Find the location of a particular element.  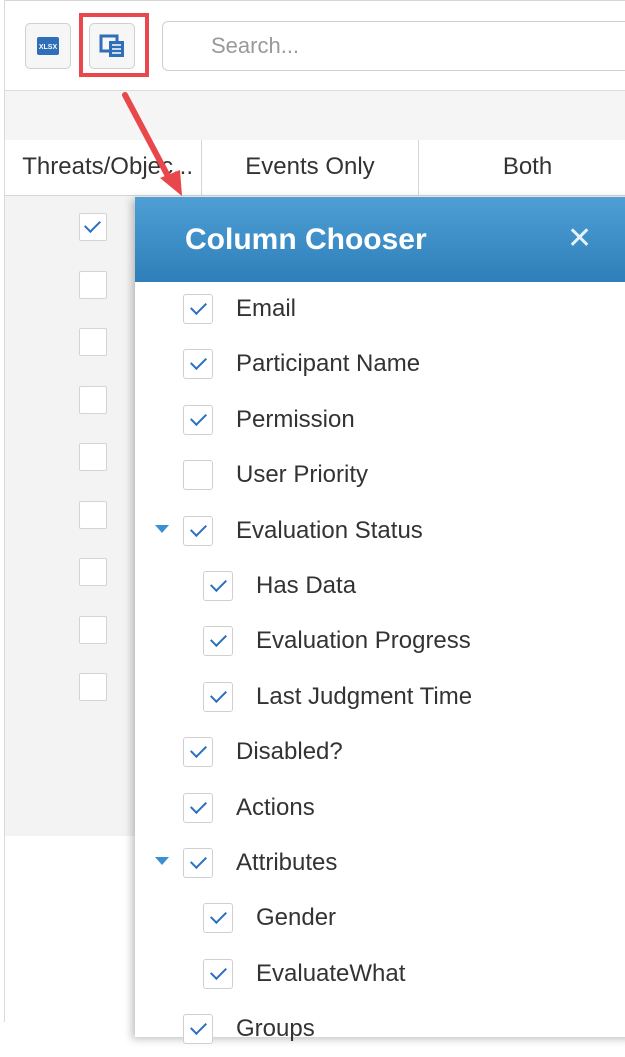

column-label: Email is located at coordinates (266, 308).